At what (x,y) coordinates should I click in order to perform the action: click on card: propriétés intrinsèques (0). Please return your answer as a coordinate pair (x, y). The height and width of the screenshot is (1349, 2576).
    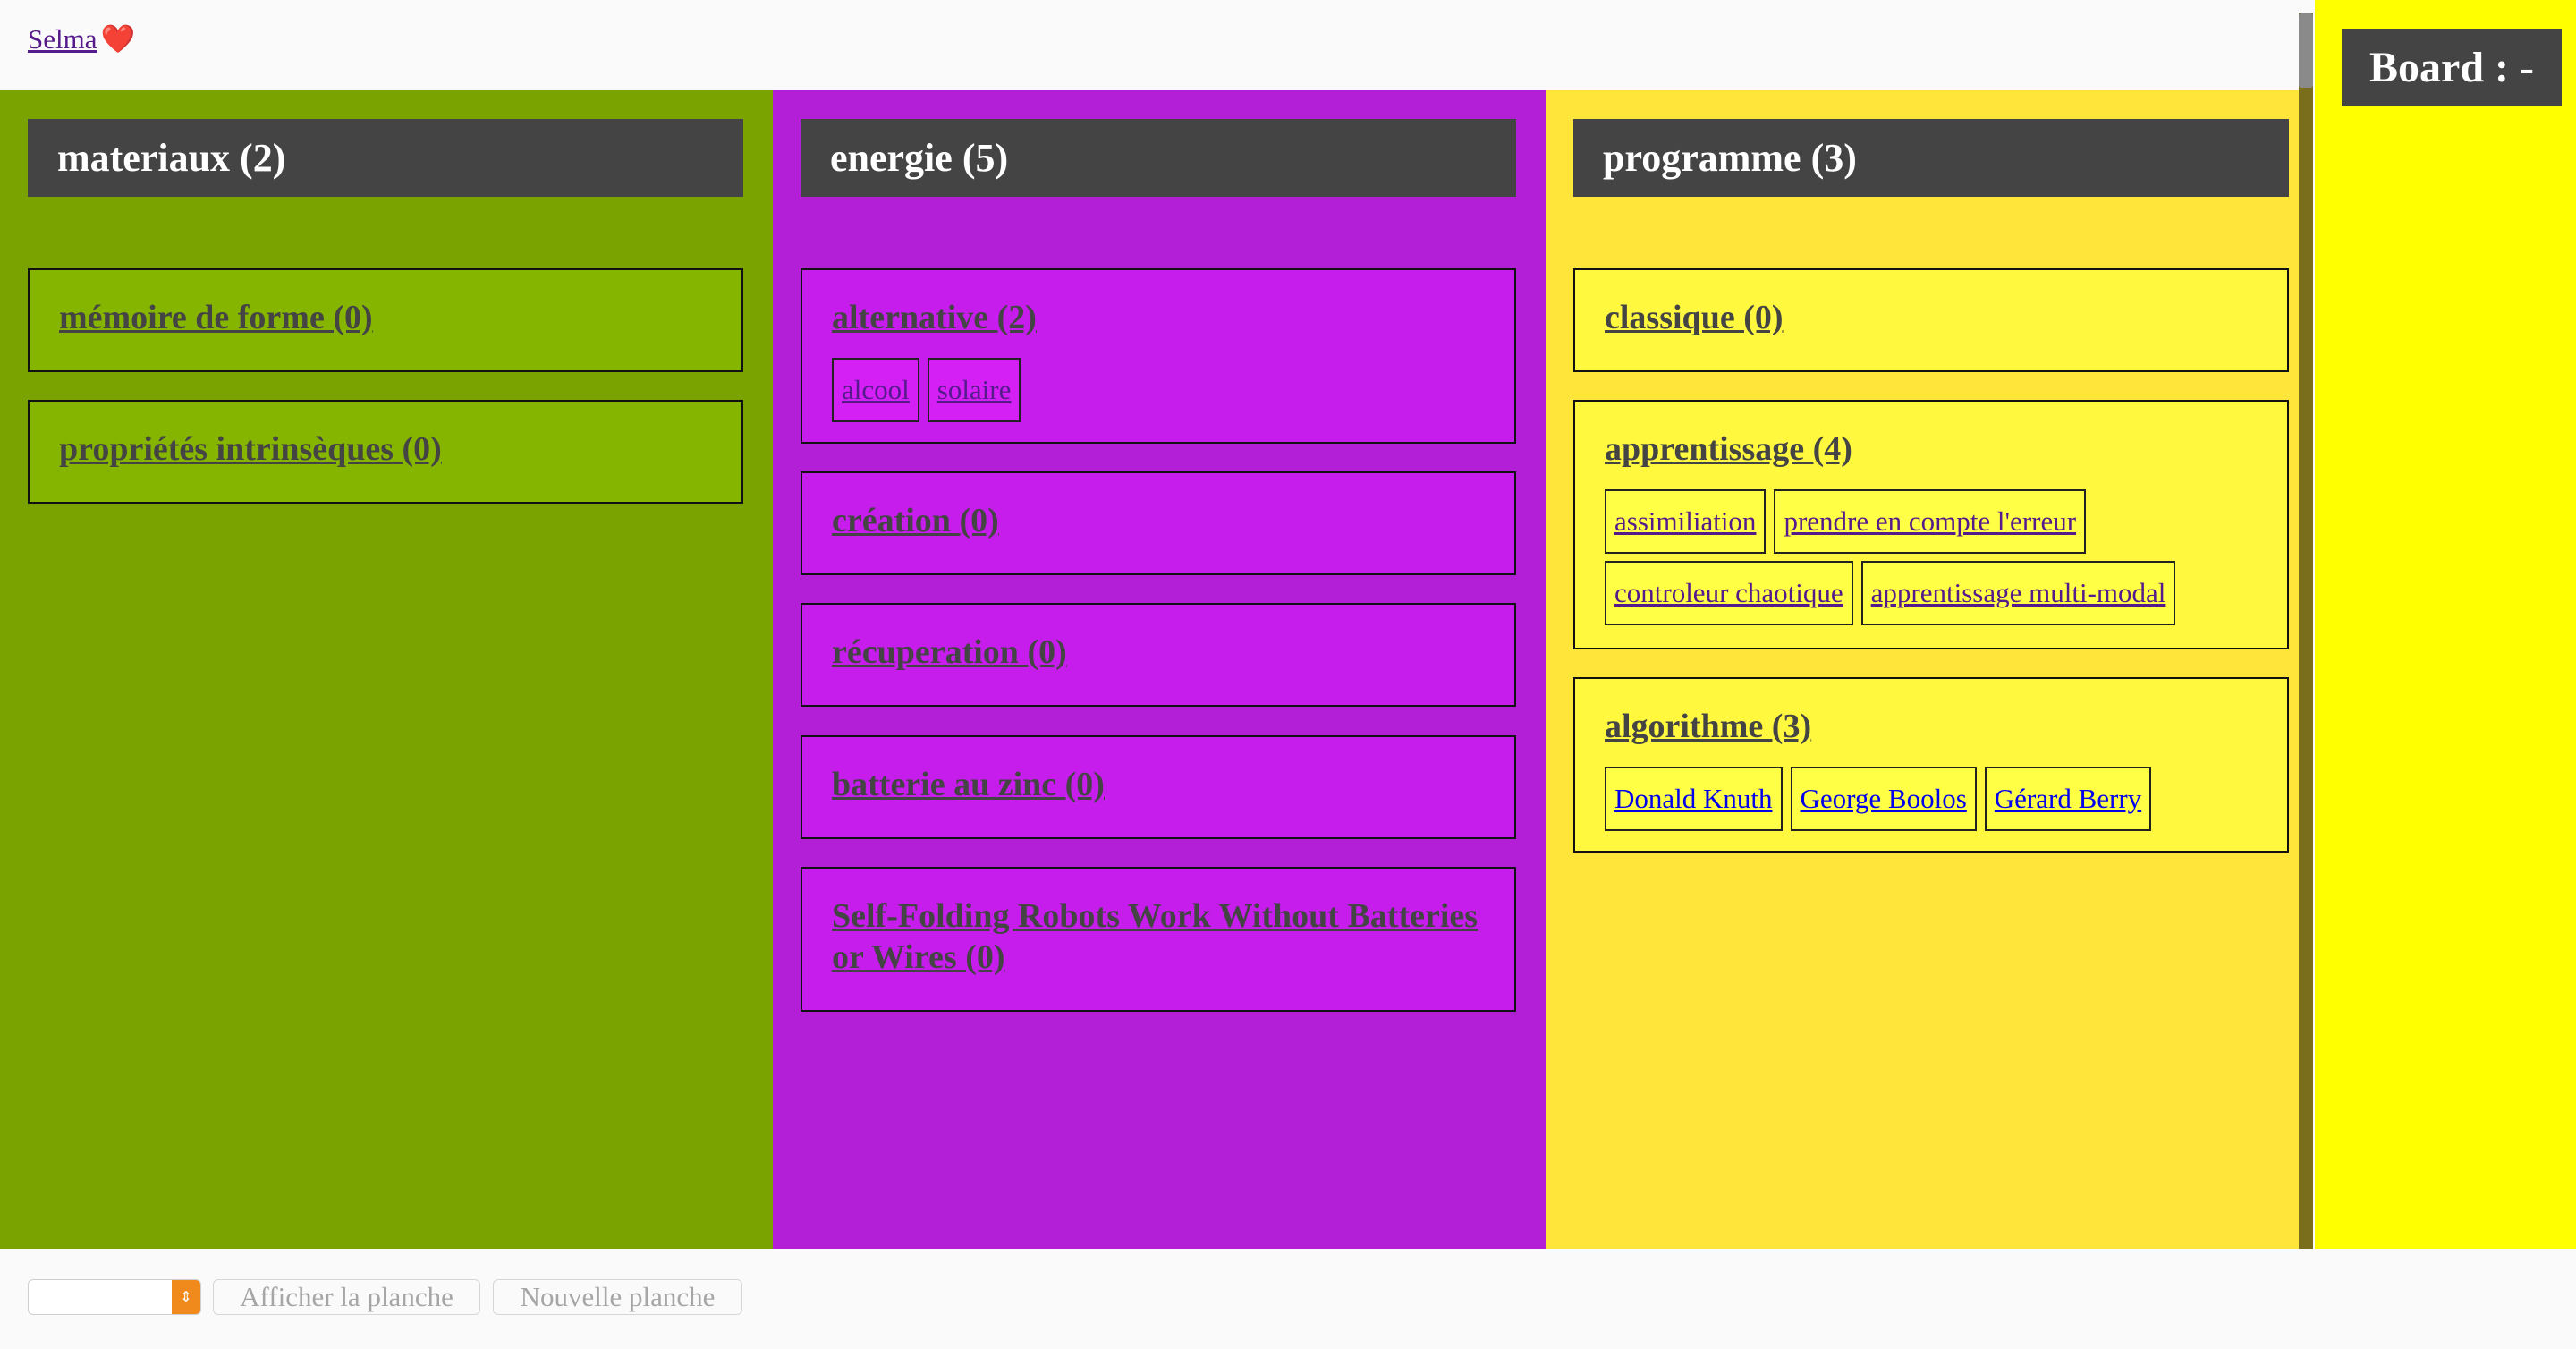
    Looking at the image, I should click on (385, 452).